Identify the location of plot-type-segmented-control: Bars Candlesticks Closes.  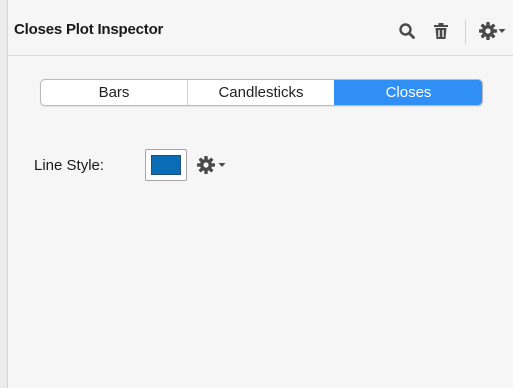
(261, 92).